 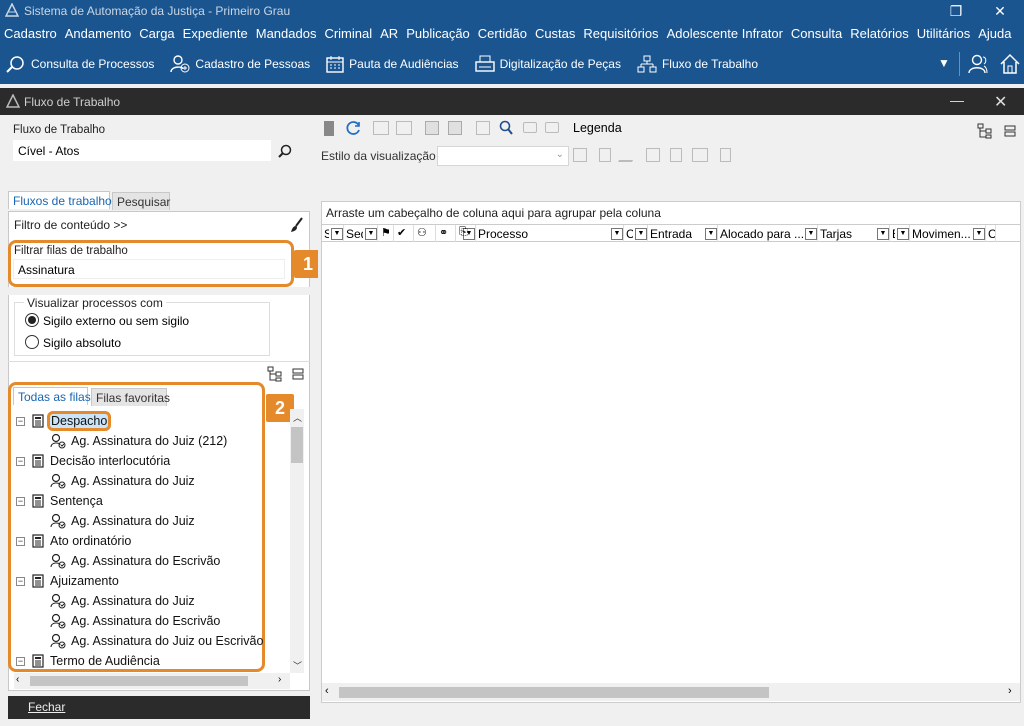 What do you see at coordinates (994, 33) in the screenshot?
I see `menu-ajuda: Ajuda` at bounding box center [994, 33].